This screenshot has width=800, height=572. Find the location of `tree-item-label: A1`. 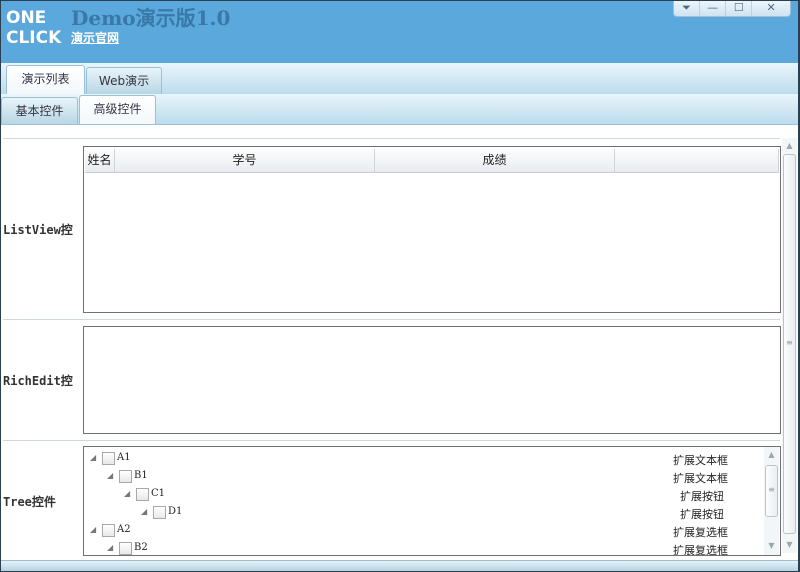

tree-item-label: A1 is located at coordinates (124, 457).